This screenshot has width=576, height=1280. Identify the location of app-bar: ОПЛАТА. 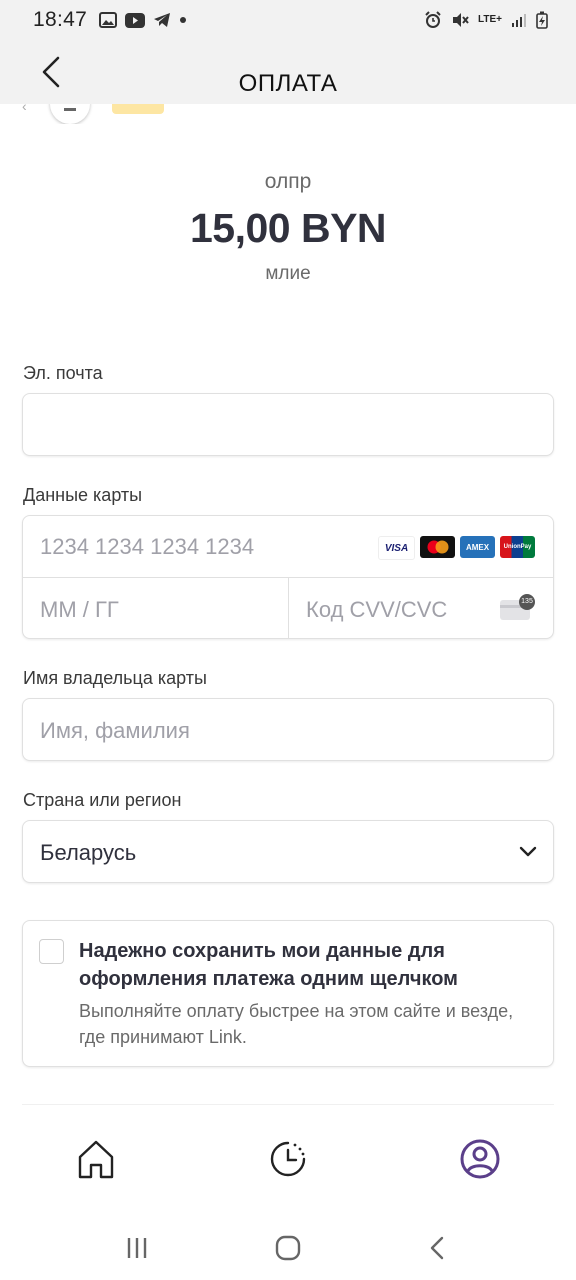
(288, 72).